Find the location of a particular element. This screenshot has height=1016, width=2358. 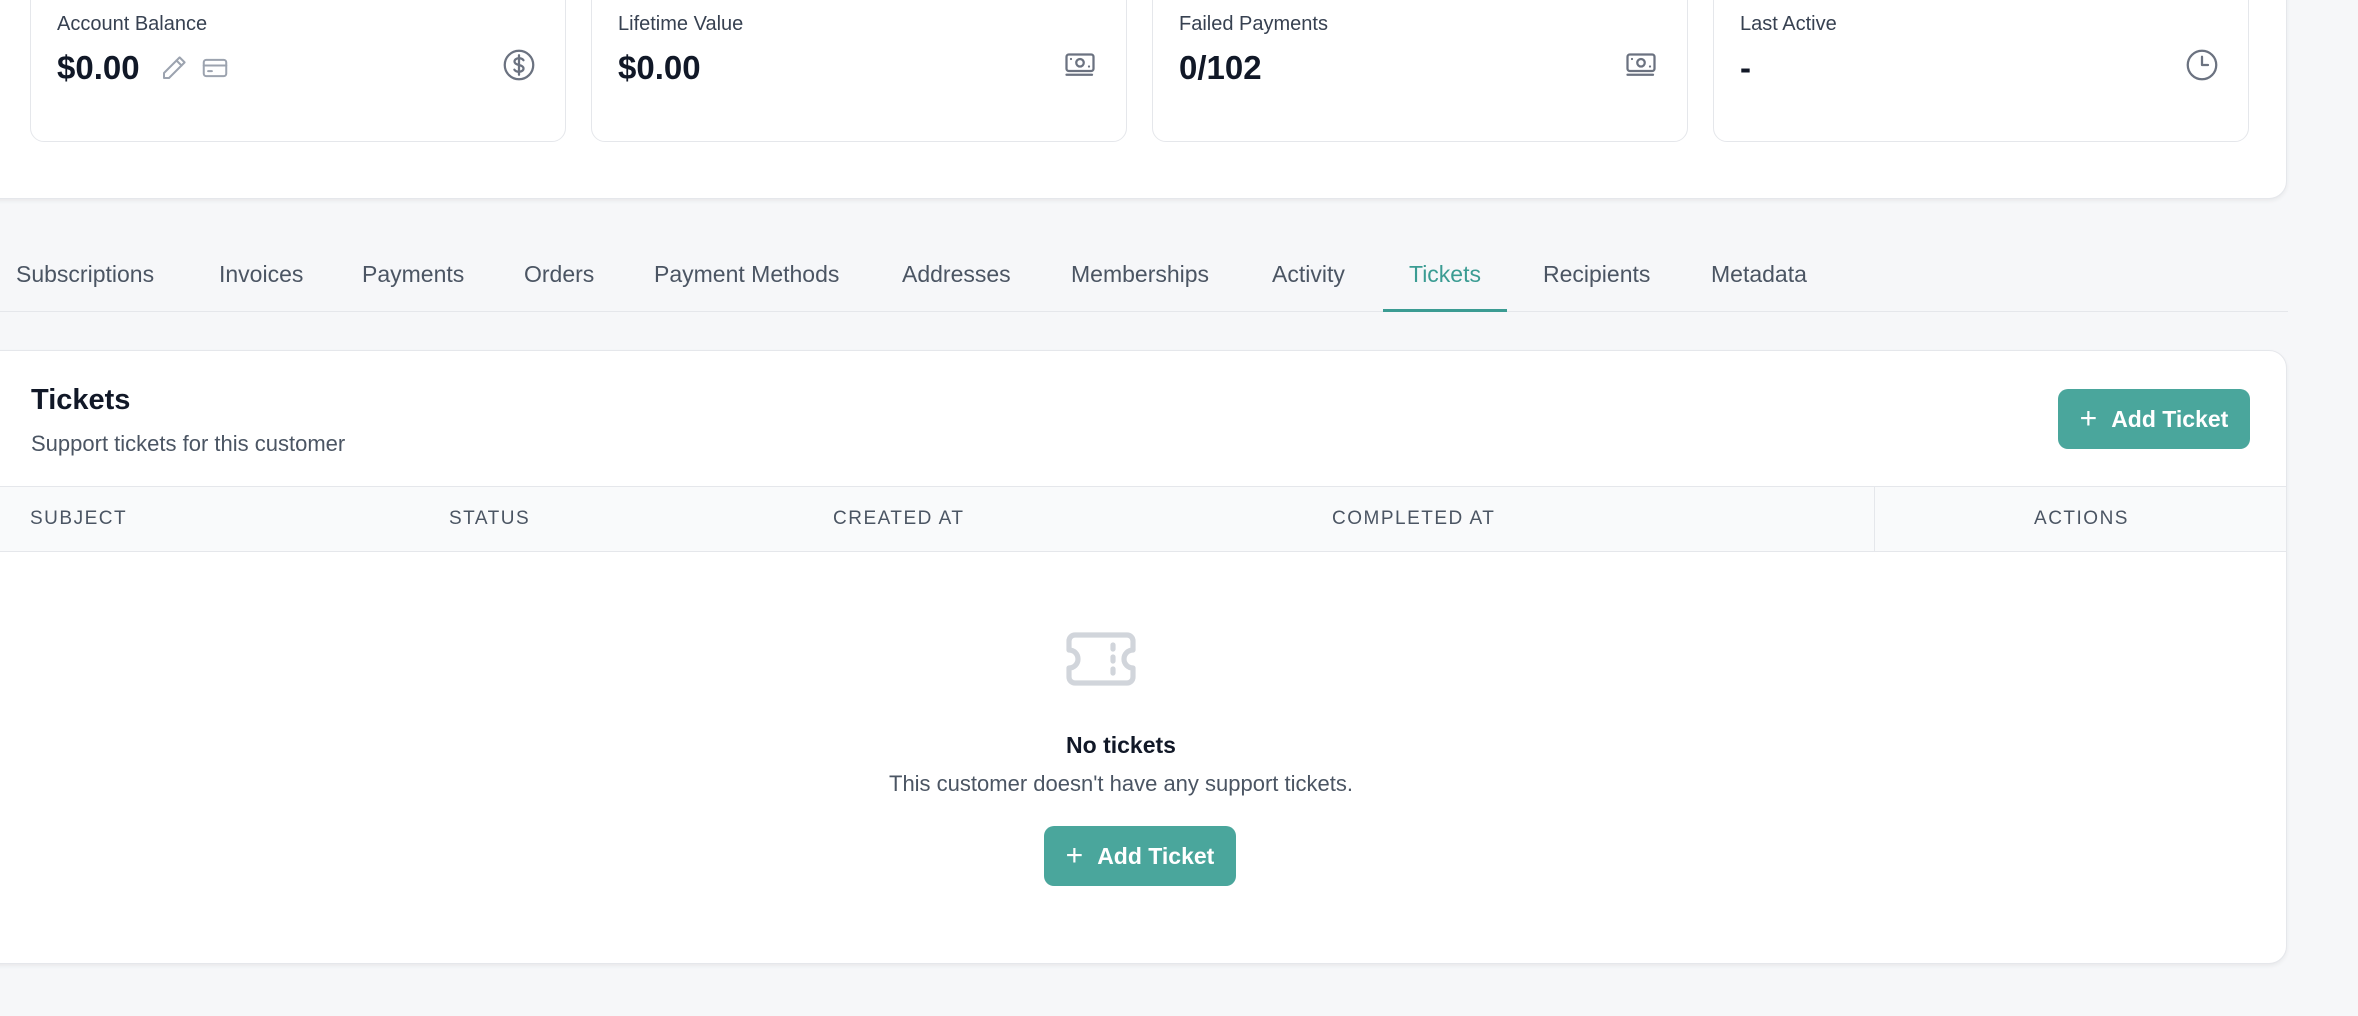

empty-add-ticket-button-label: Add Ticket is located at coordinates (1156, 855).